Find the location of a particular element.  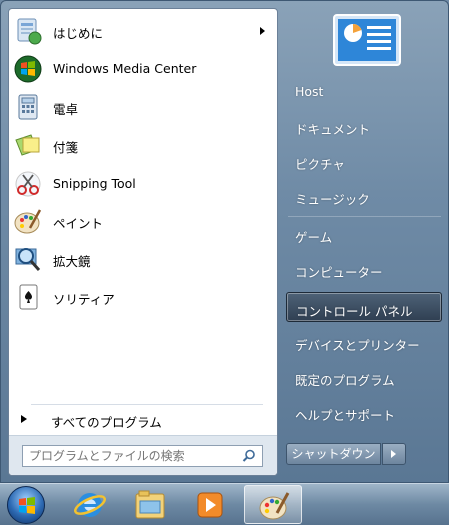

shutdown-options-button is located at coordinates (394, 454).